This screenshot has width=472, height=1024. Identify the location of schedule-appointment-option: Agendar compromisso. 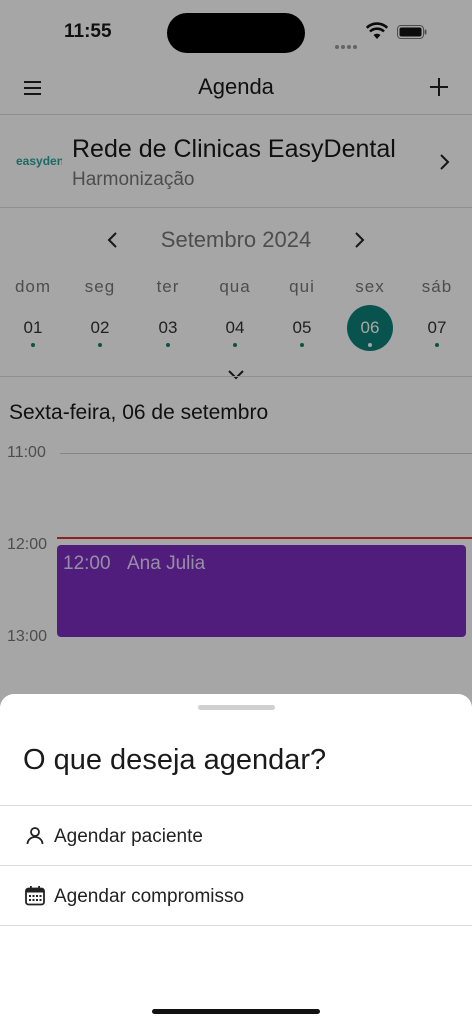
(236, 895).